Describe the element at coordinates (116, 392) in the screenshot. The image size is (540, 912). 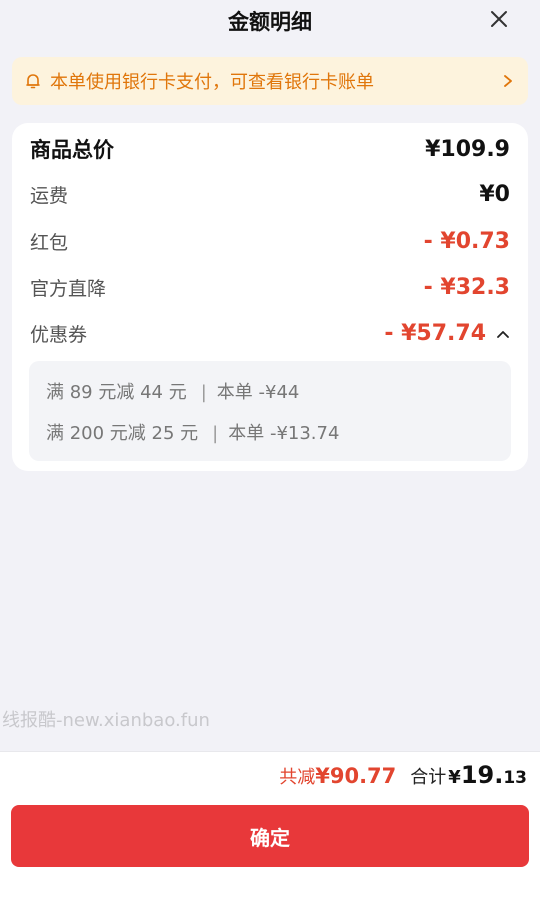
I see `coupon-rule: 满 89 元减 44 元` at that location.